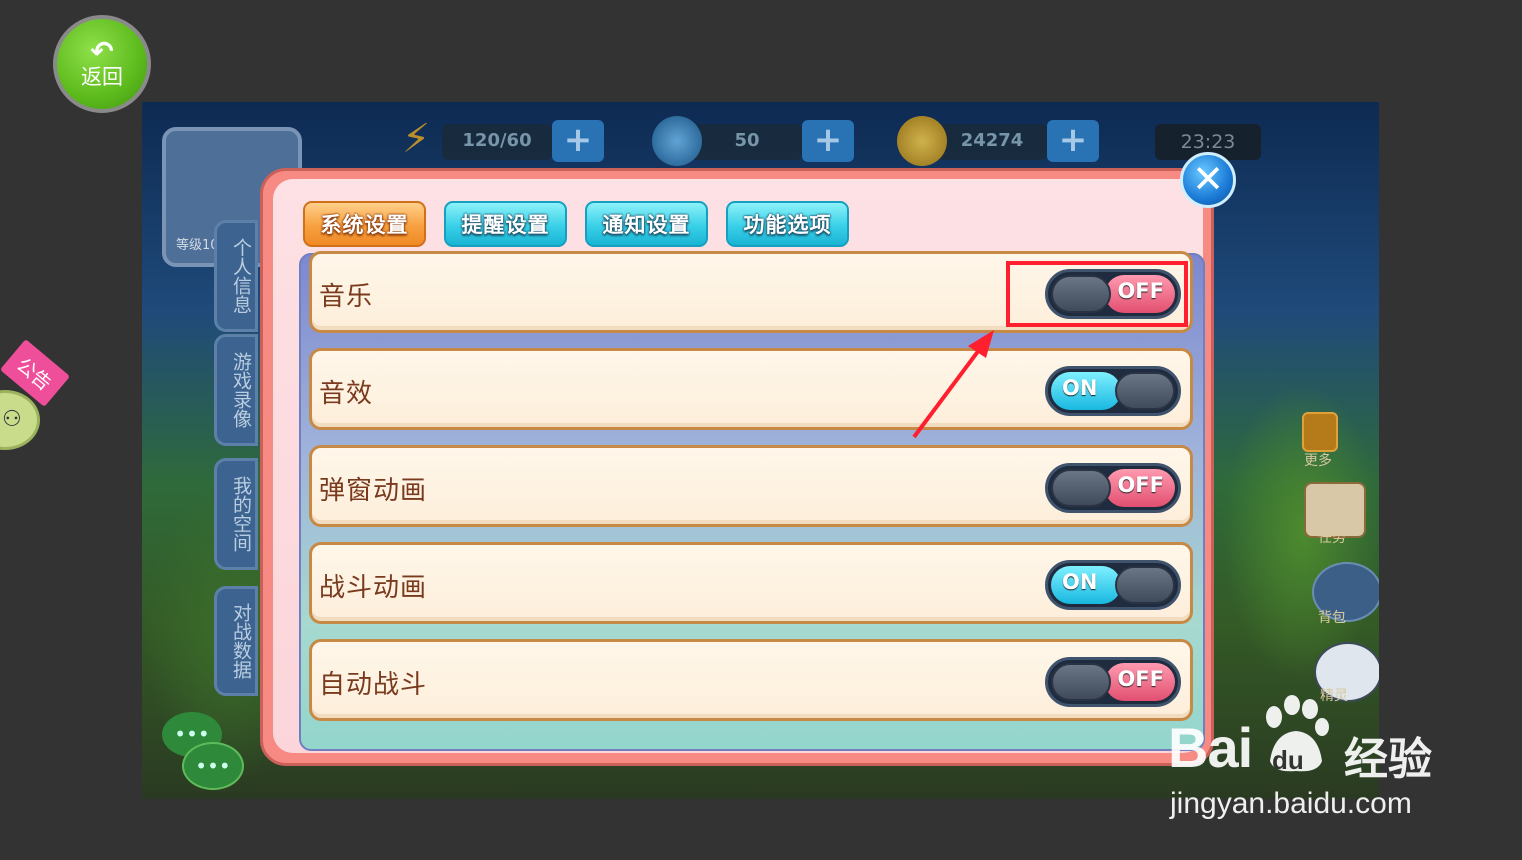 The width and height of the screenshot is (1522, 860). I want to click on energy-bar: ⚡ 120/60 +, so click(503, 139).